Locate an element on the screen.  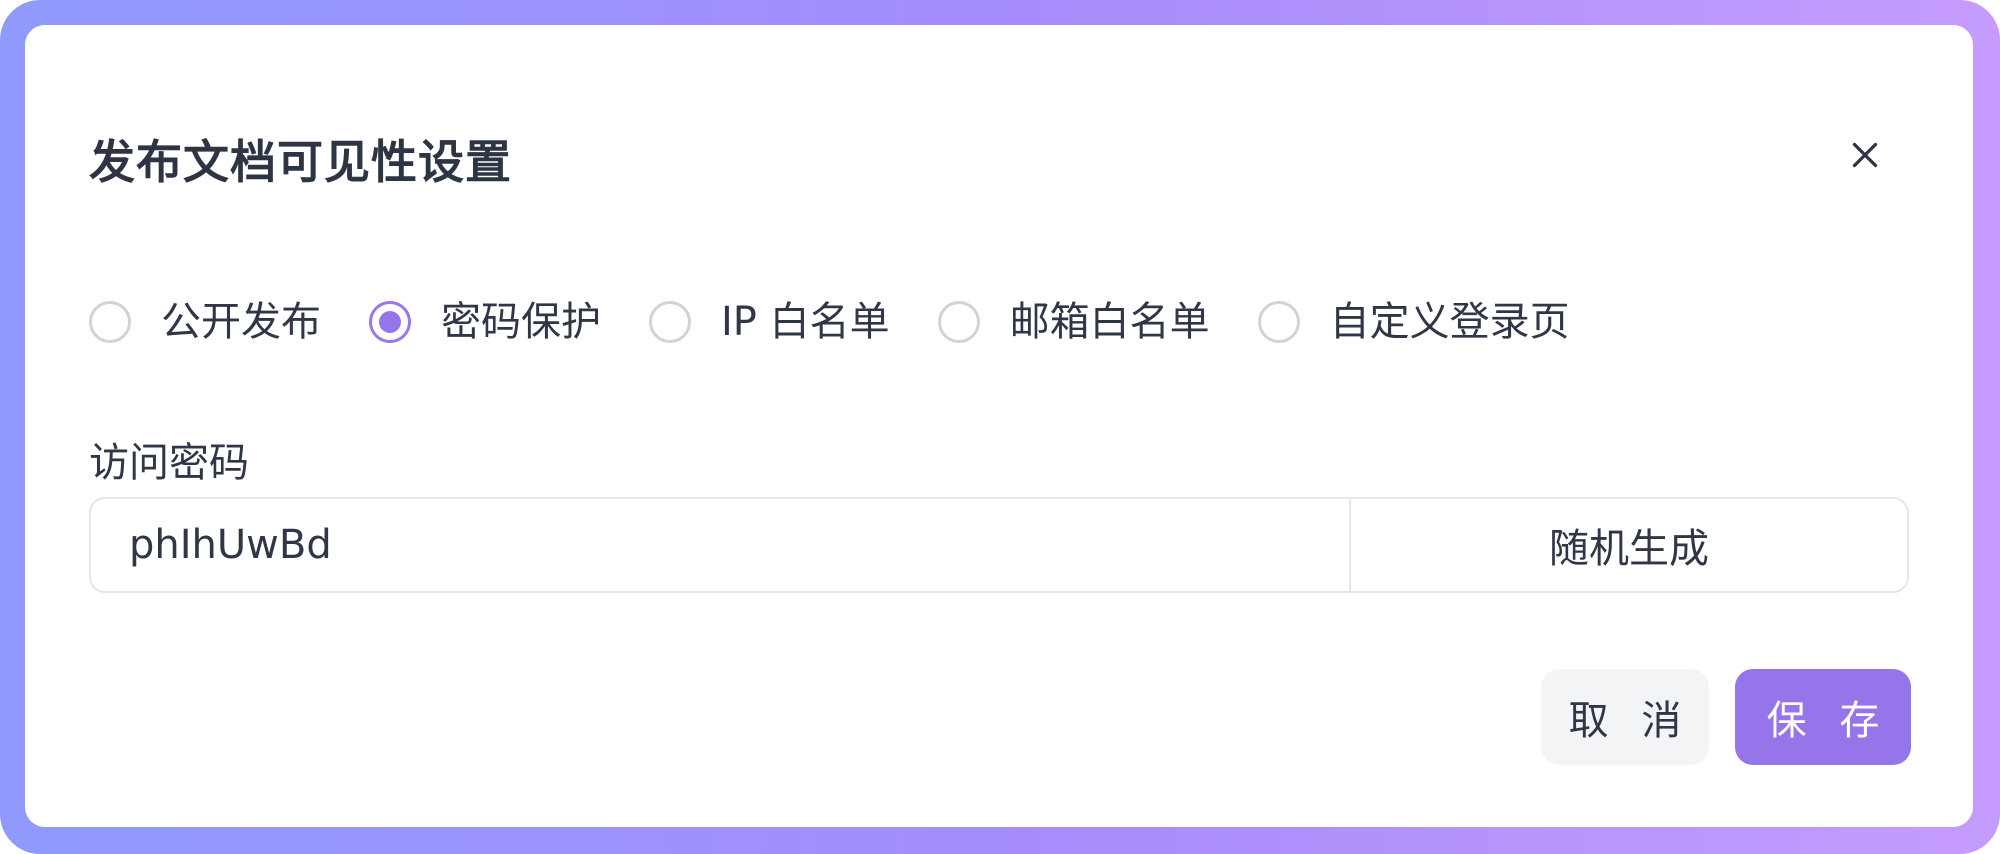
radio-password: 密码保护 is located at coordinates (485, 322).